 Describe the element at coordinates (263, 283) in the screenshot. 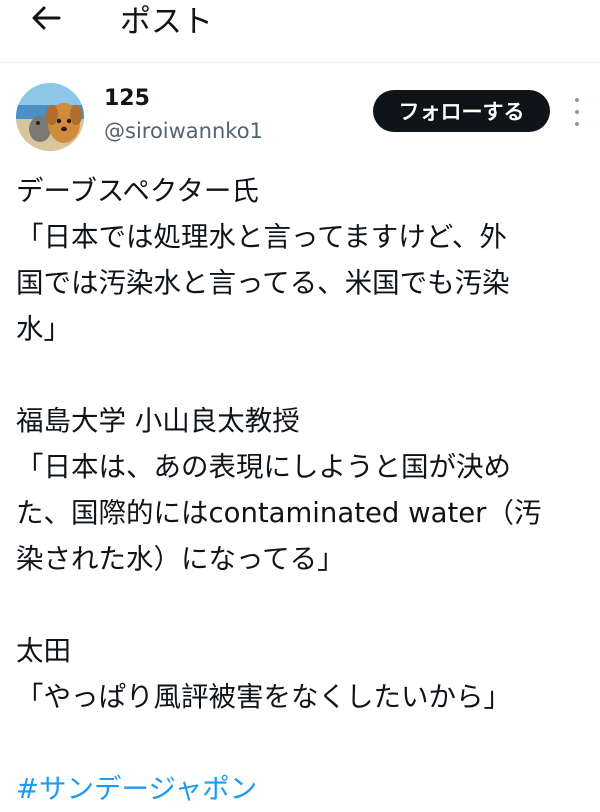

I see `post-line: 国では汚染水と言ってる、米国でも汚染` at that location.